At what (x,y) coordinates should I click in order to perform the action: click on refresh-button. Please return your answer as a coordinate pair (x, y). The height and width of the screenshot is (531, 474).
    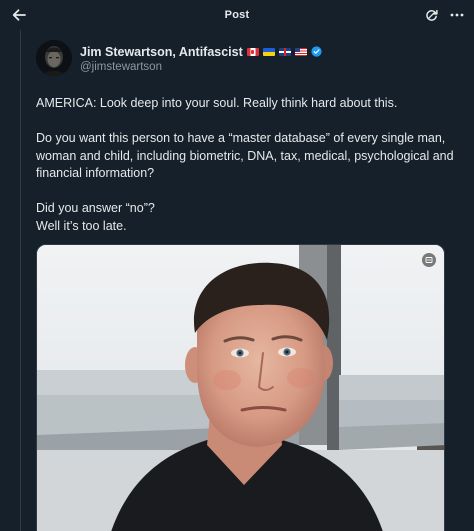
    Looking at the image, I should click on (431, 15).